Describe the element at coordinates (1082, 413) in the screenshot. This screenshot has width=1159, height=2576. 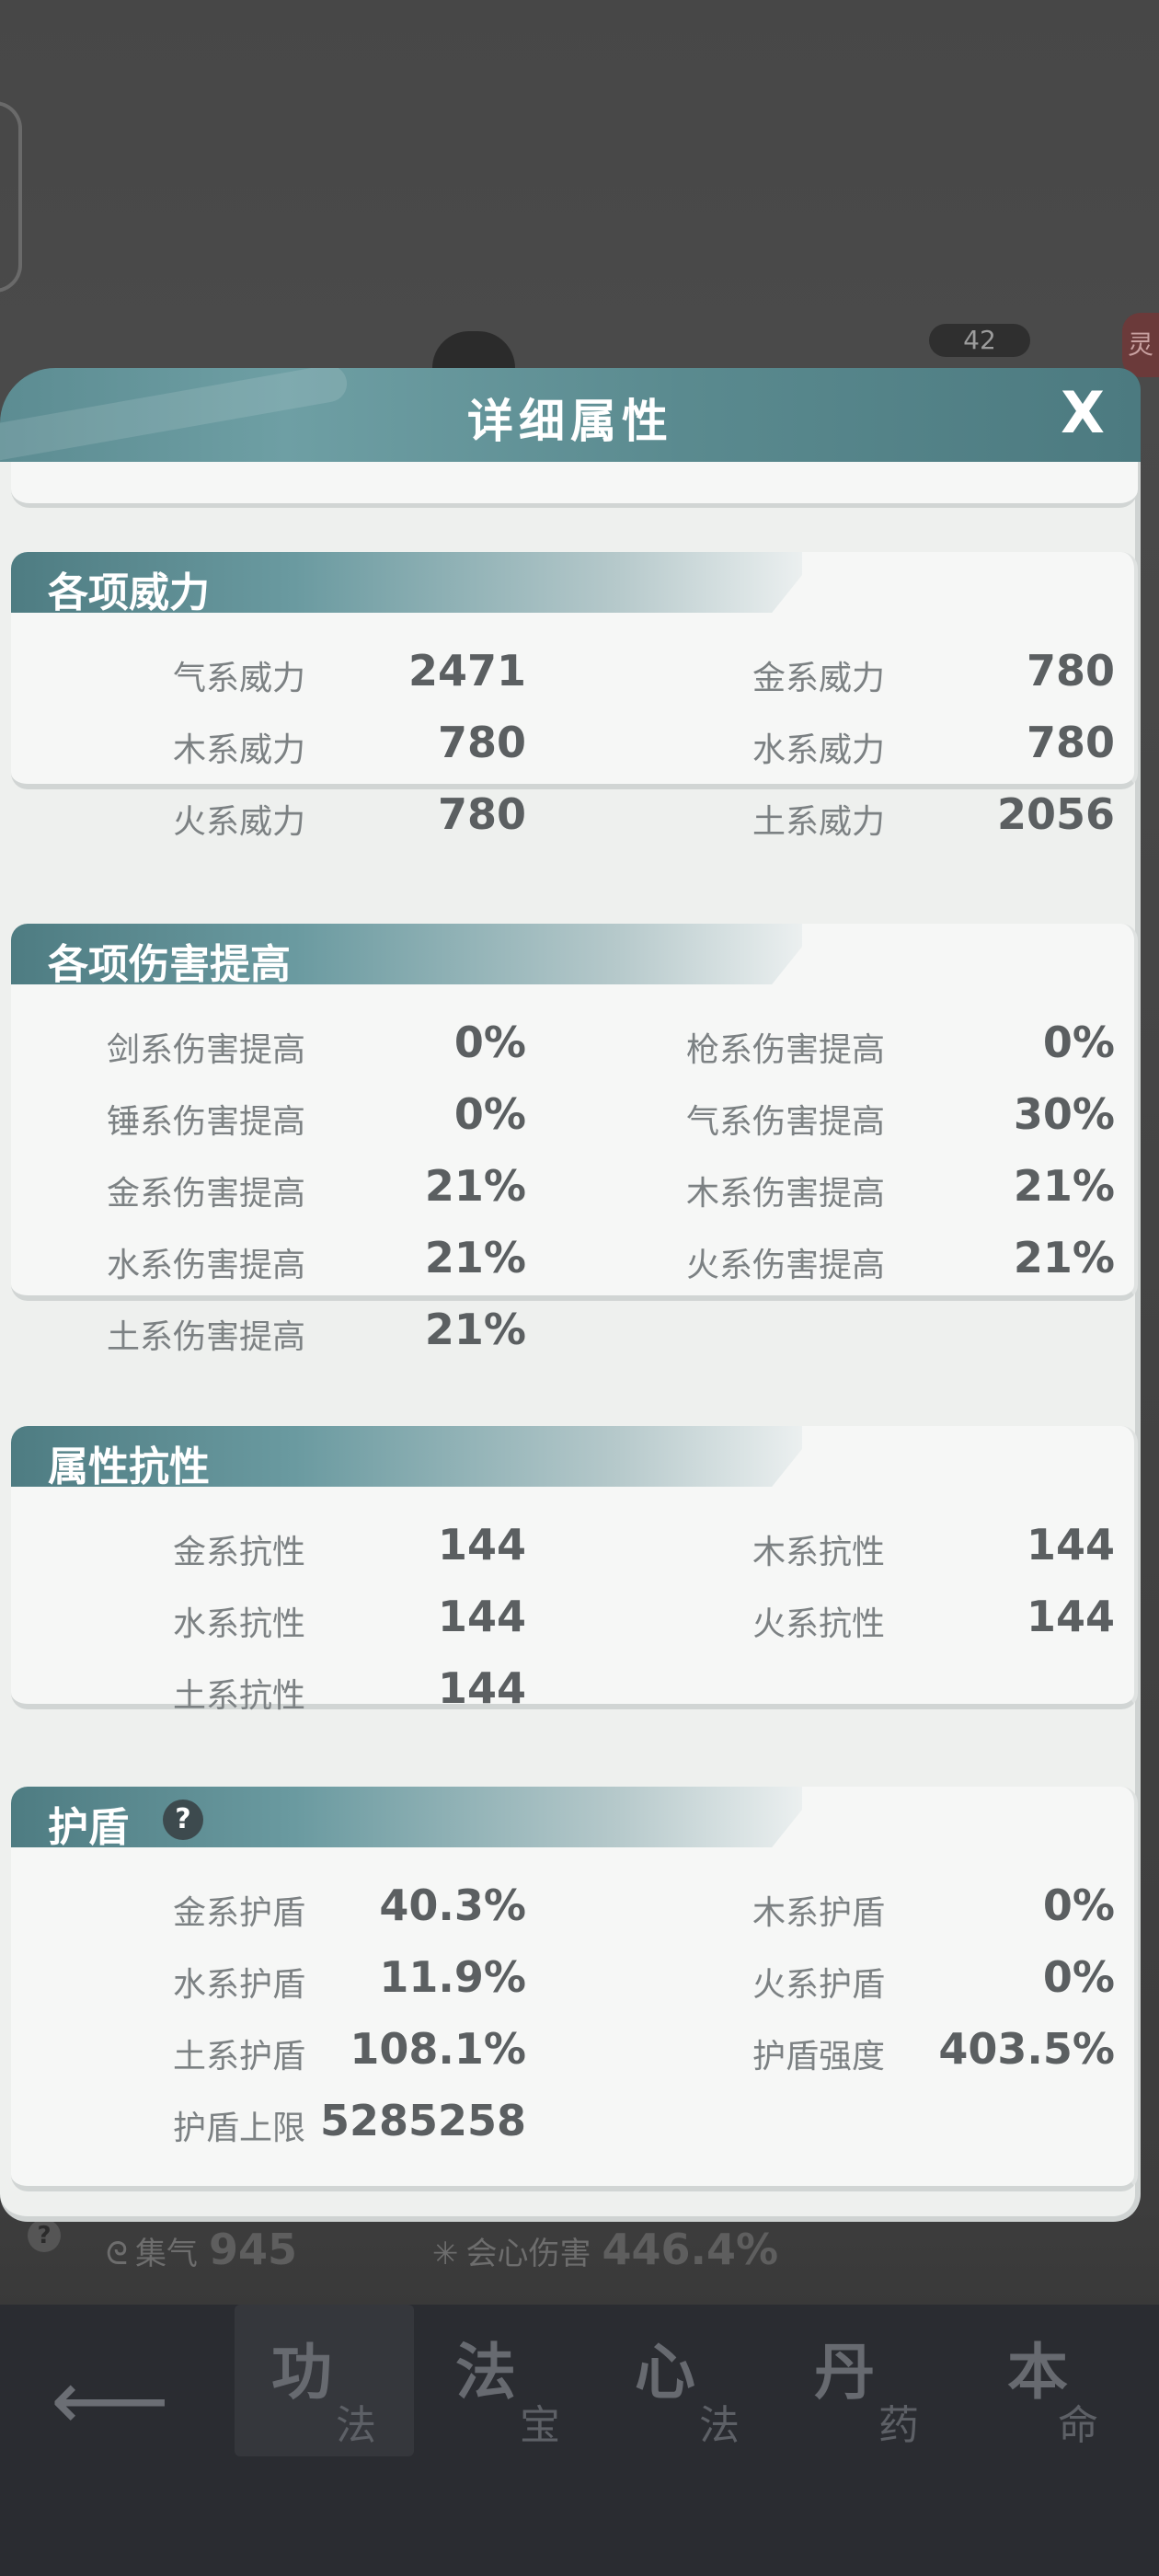
I see `close-button: X` at that location.